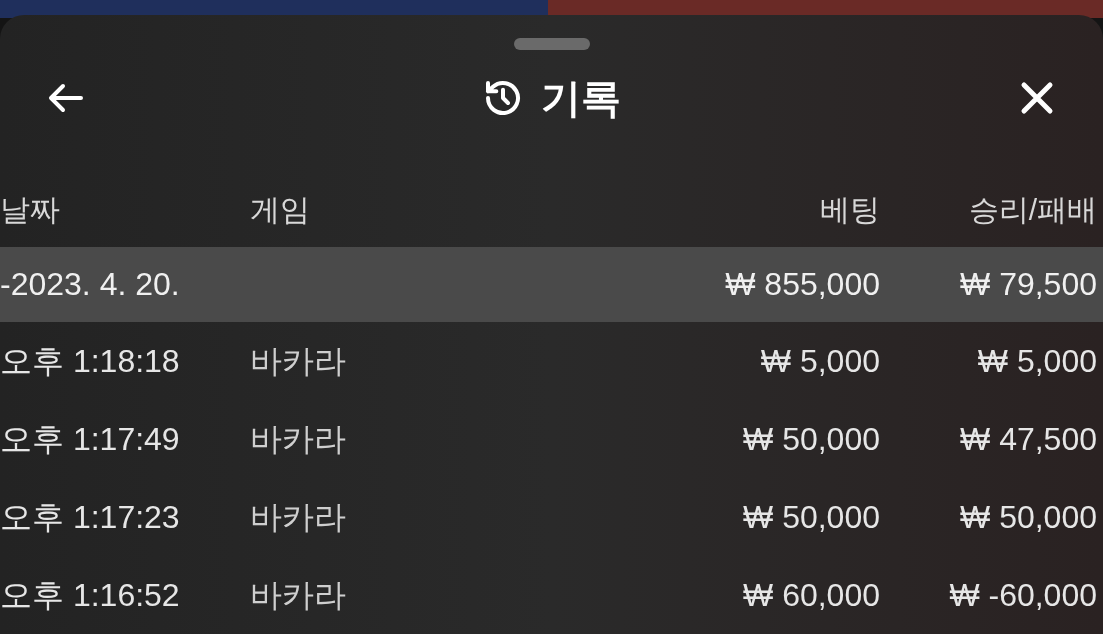 The height and width of the screenshot is (634, 1103). I want to click on date-group-row: -2023. 4. 20. ₩ 855,000 ₩ 79,500, so click(551, 284).